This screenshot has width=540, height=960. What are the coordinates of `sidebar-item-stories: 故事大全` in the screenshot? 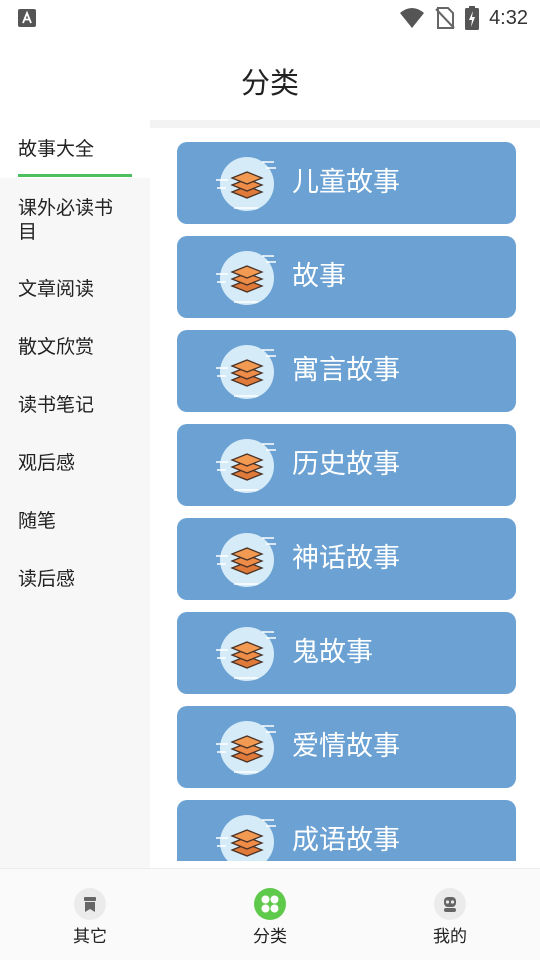 It's located at (75, 149).